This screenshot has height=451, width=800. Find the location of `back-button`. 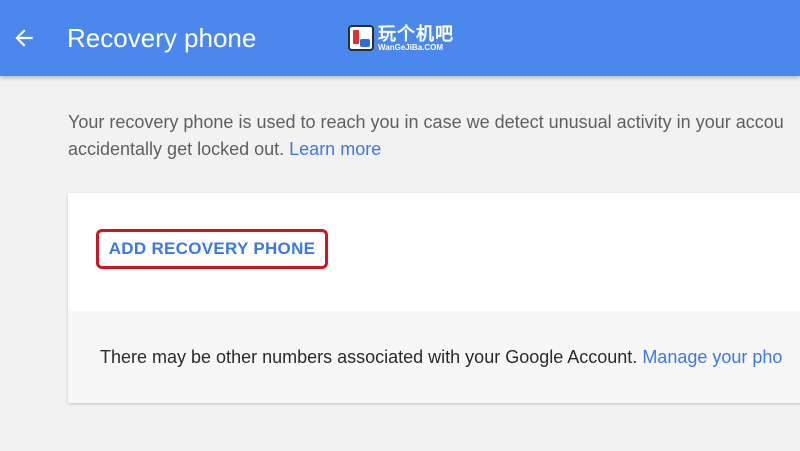

back-button is located at coordinates (24, 38).